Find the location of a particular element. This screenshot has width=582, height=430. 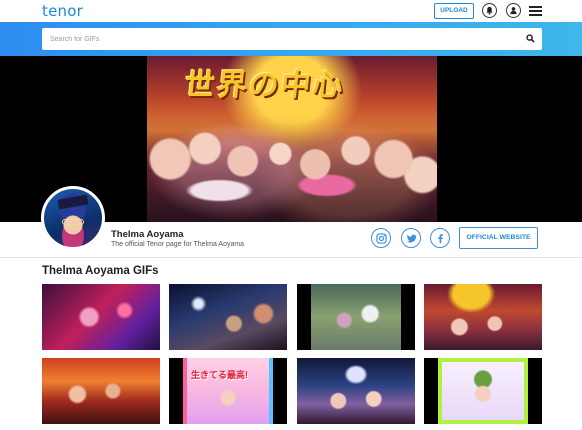

facebook-button is located at coordinates (440, 238).